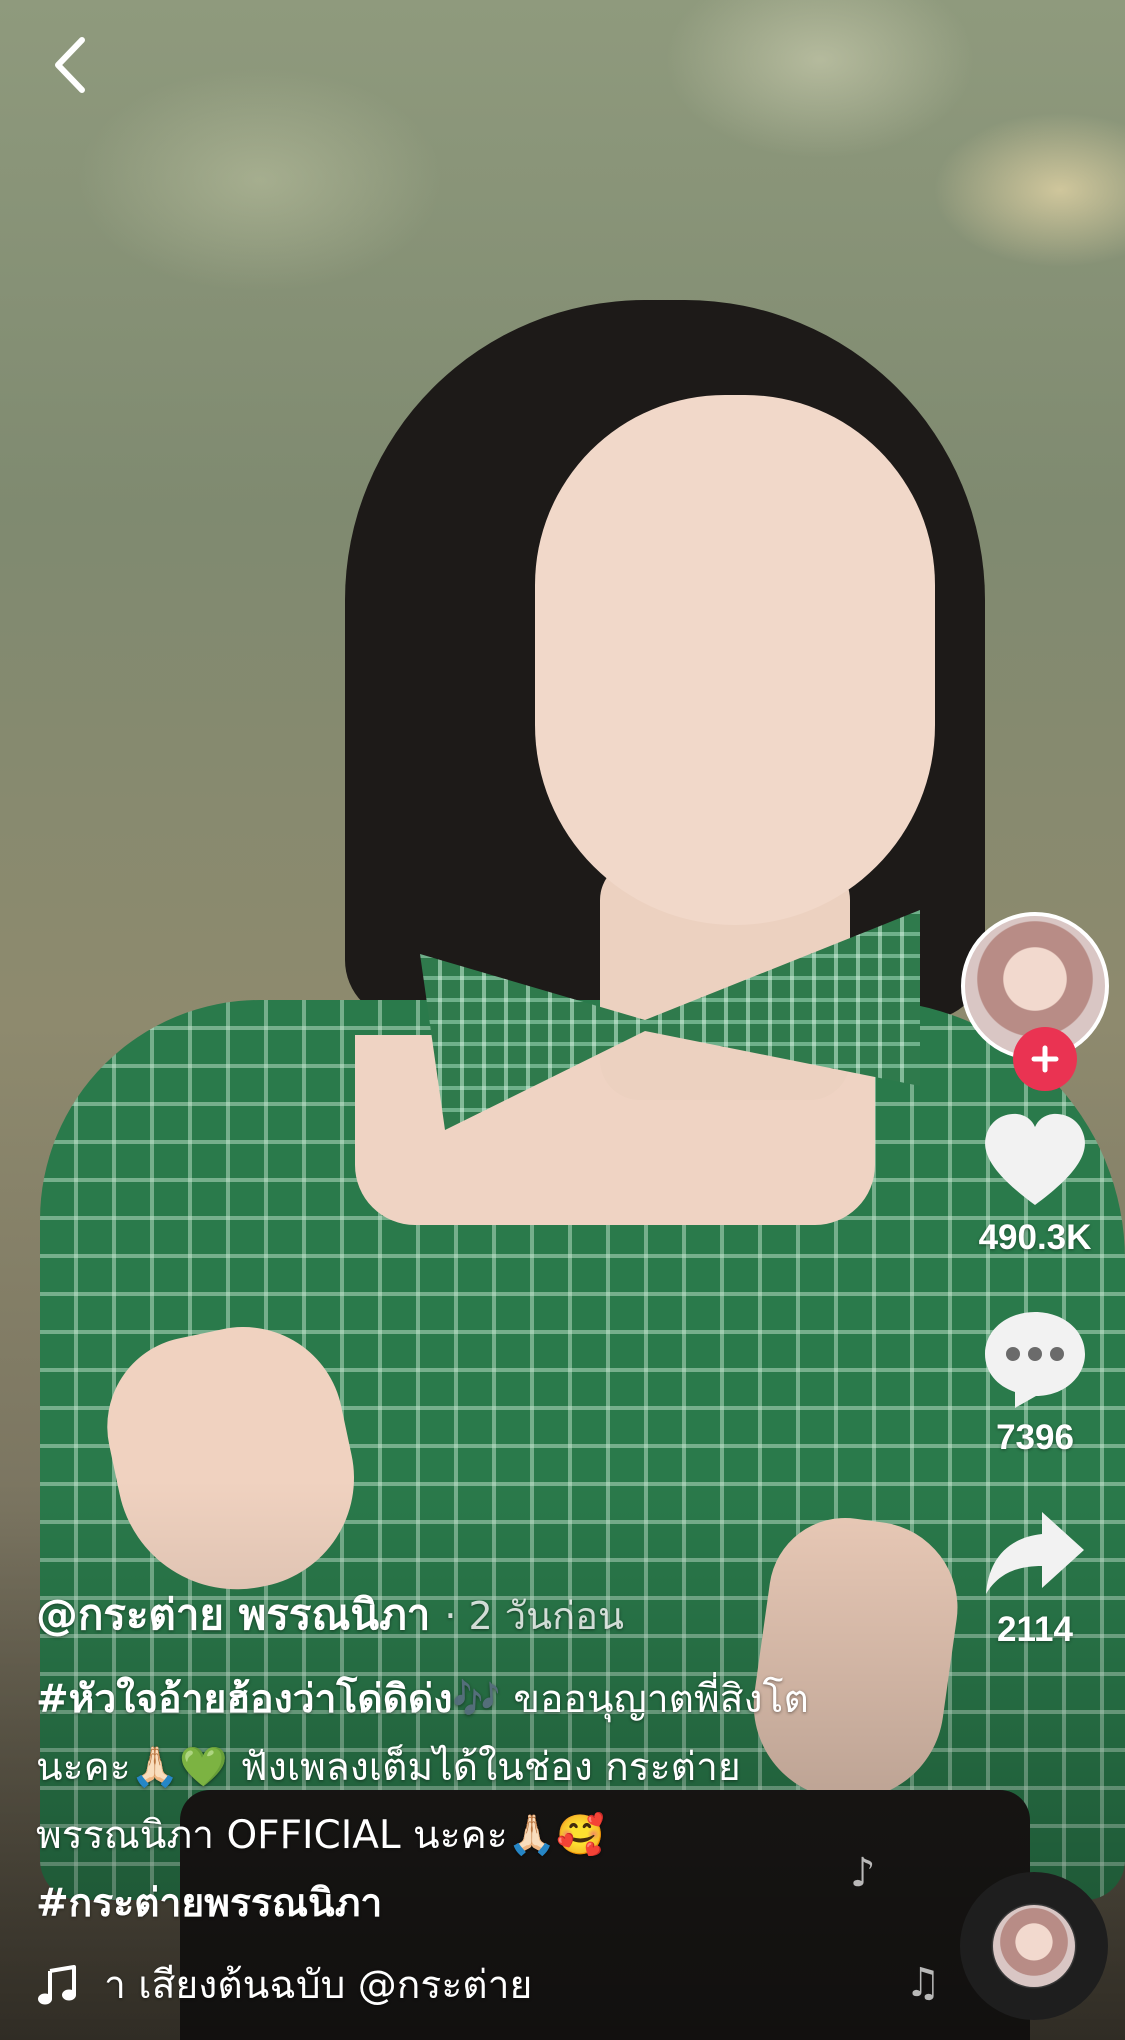  I want to click on chevron-left-icon, so click(70, 65).